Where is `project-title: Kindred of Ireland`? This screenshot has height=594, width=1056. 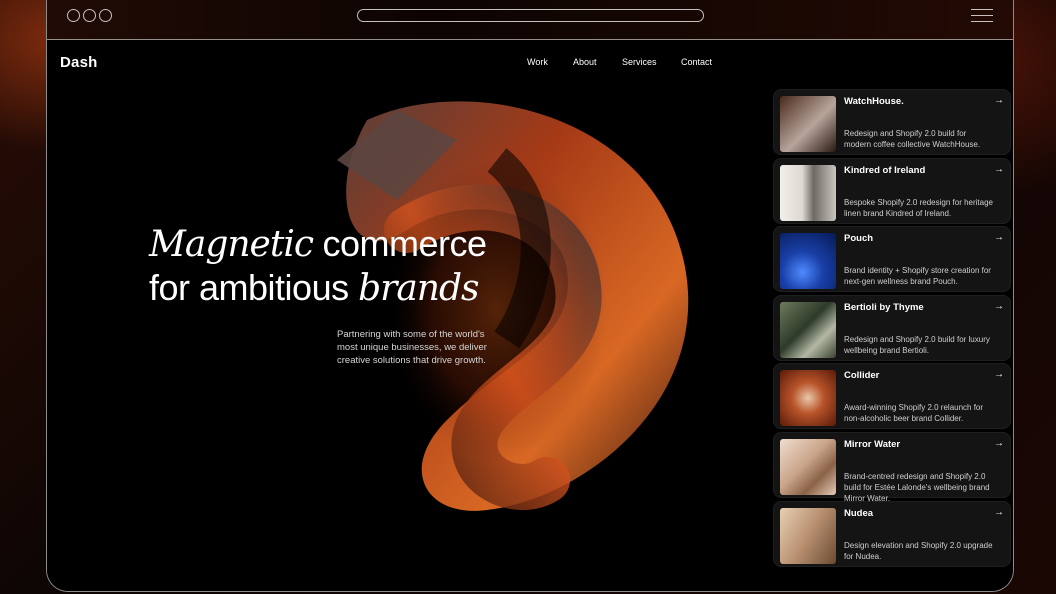 project-title: Kindred of Ireland is located at coordinates (885, 170).